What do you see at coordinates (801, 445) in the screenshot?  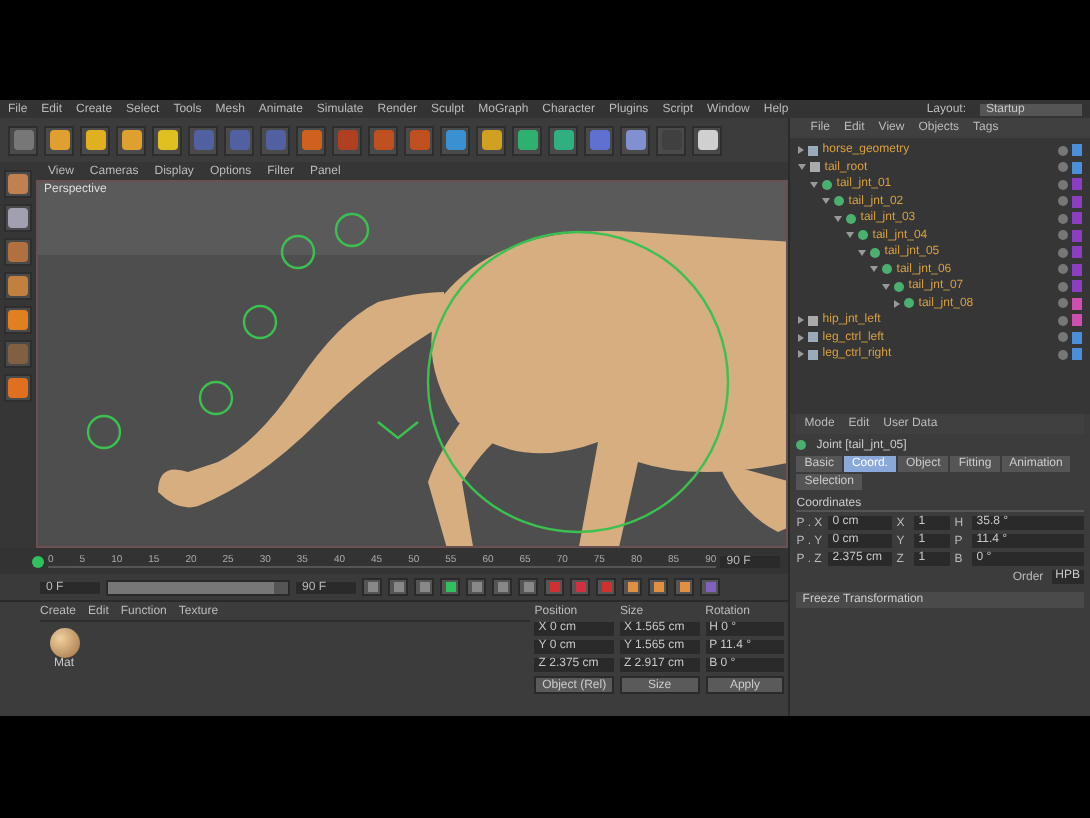 I see `joint-object-icon` at bounding box center [801, 445].